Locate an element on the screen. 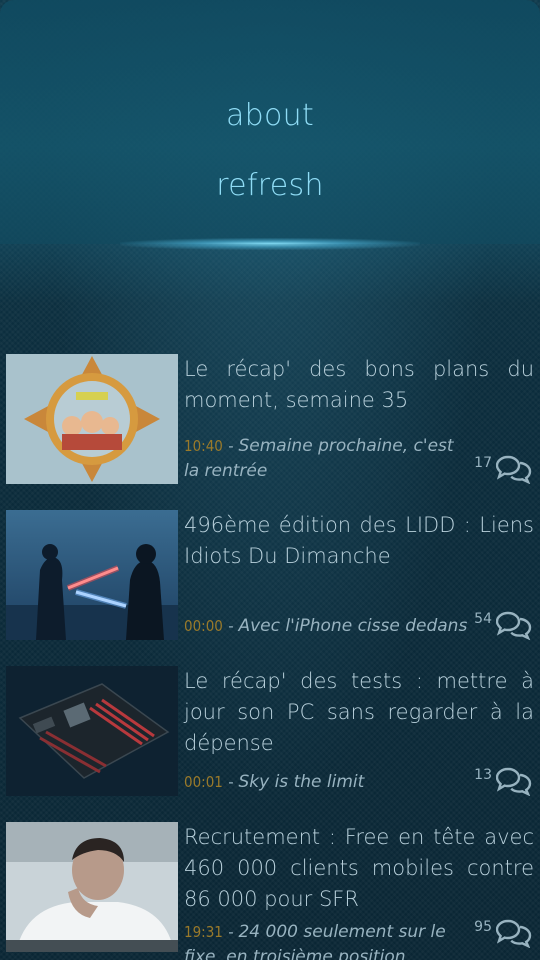 The image size is (540, 960). menu-item-refresh: refresh is located at coordinates (270, 185).